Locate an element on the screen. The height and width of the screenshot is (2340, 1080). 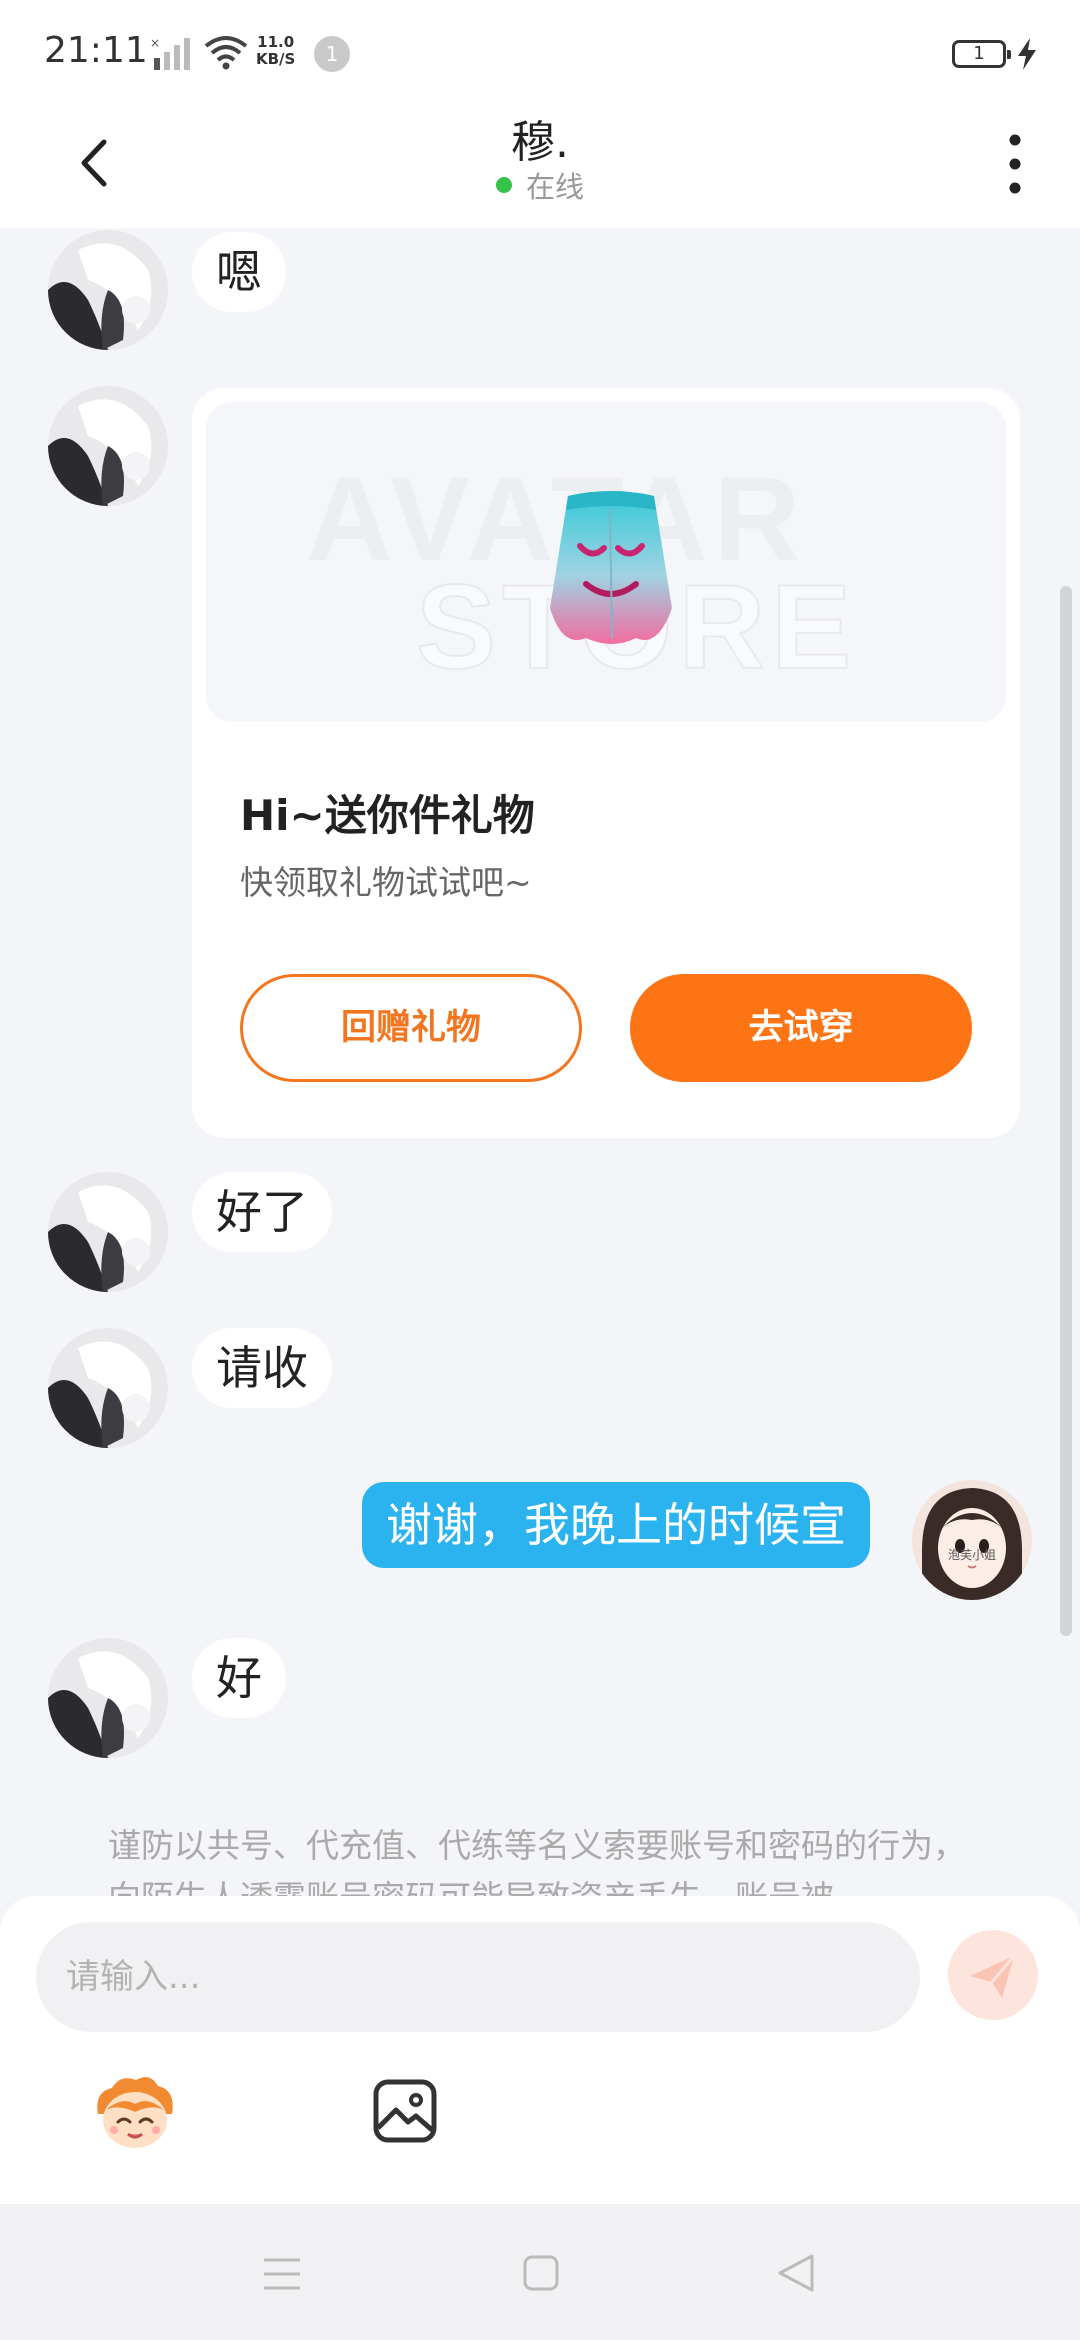
notification-badge: 1 is located at coordinates (332, 54).